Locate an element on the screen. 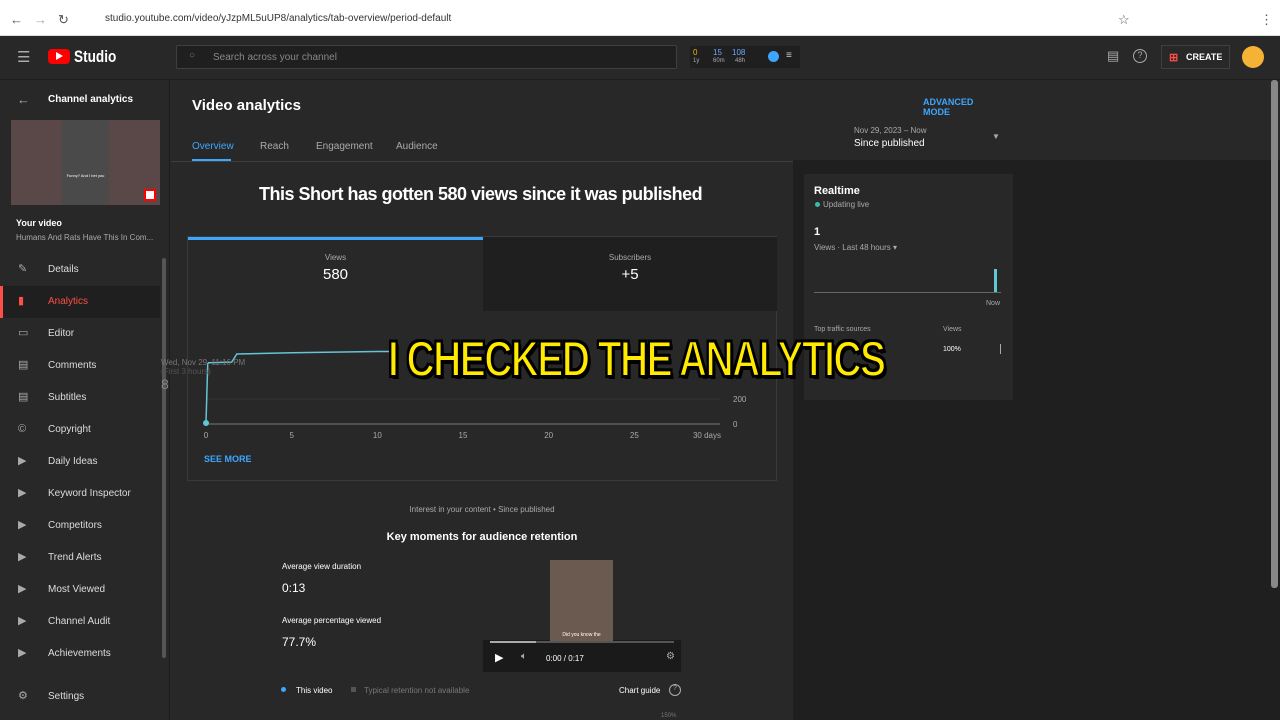  sidebar-item-keyword-inspector: ▶ Keyword Inspector is located at coordinates (80, 494).